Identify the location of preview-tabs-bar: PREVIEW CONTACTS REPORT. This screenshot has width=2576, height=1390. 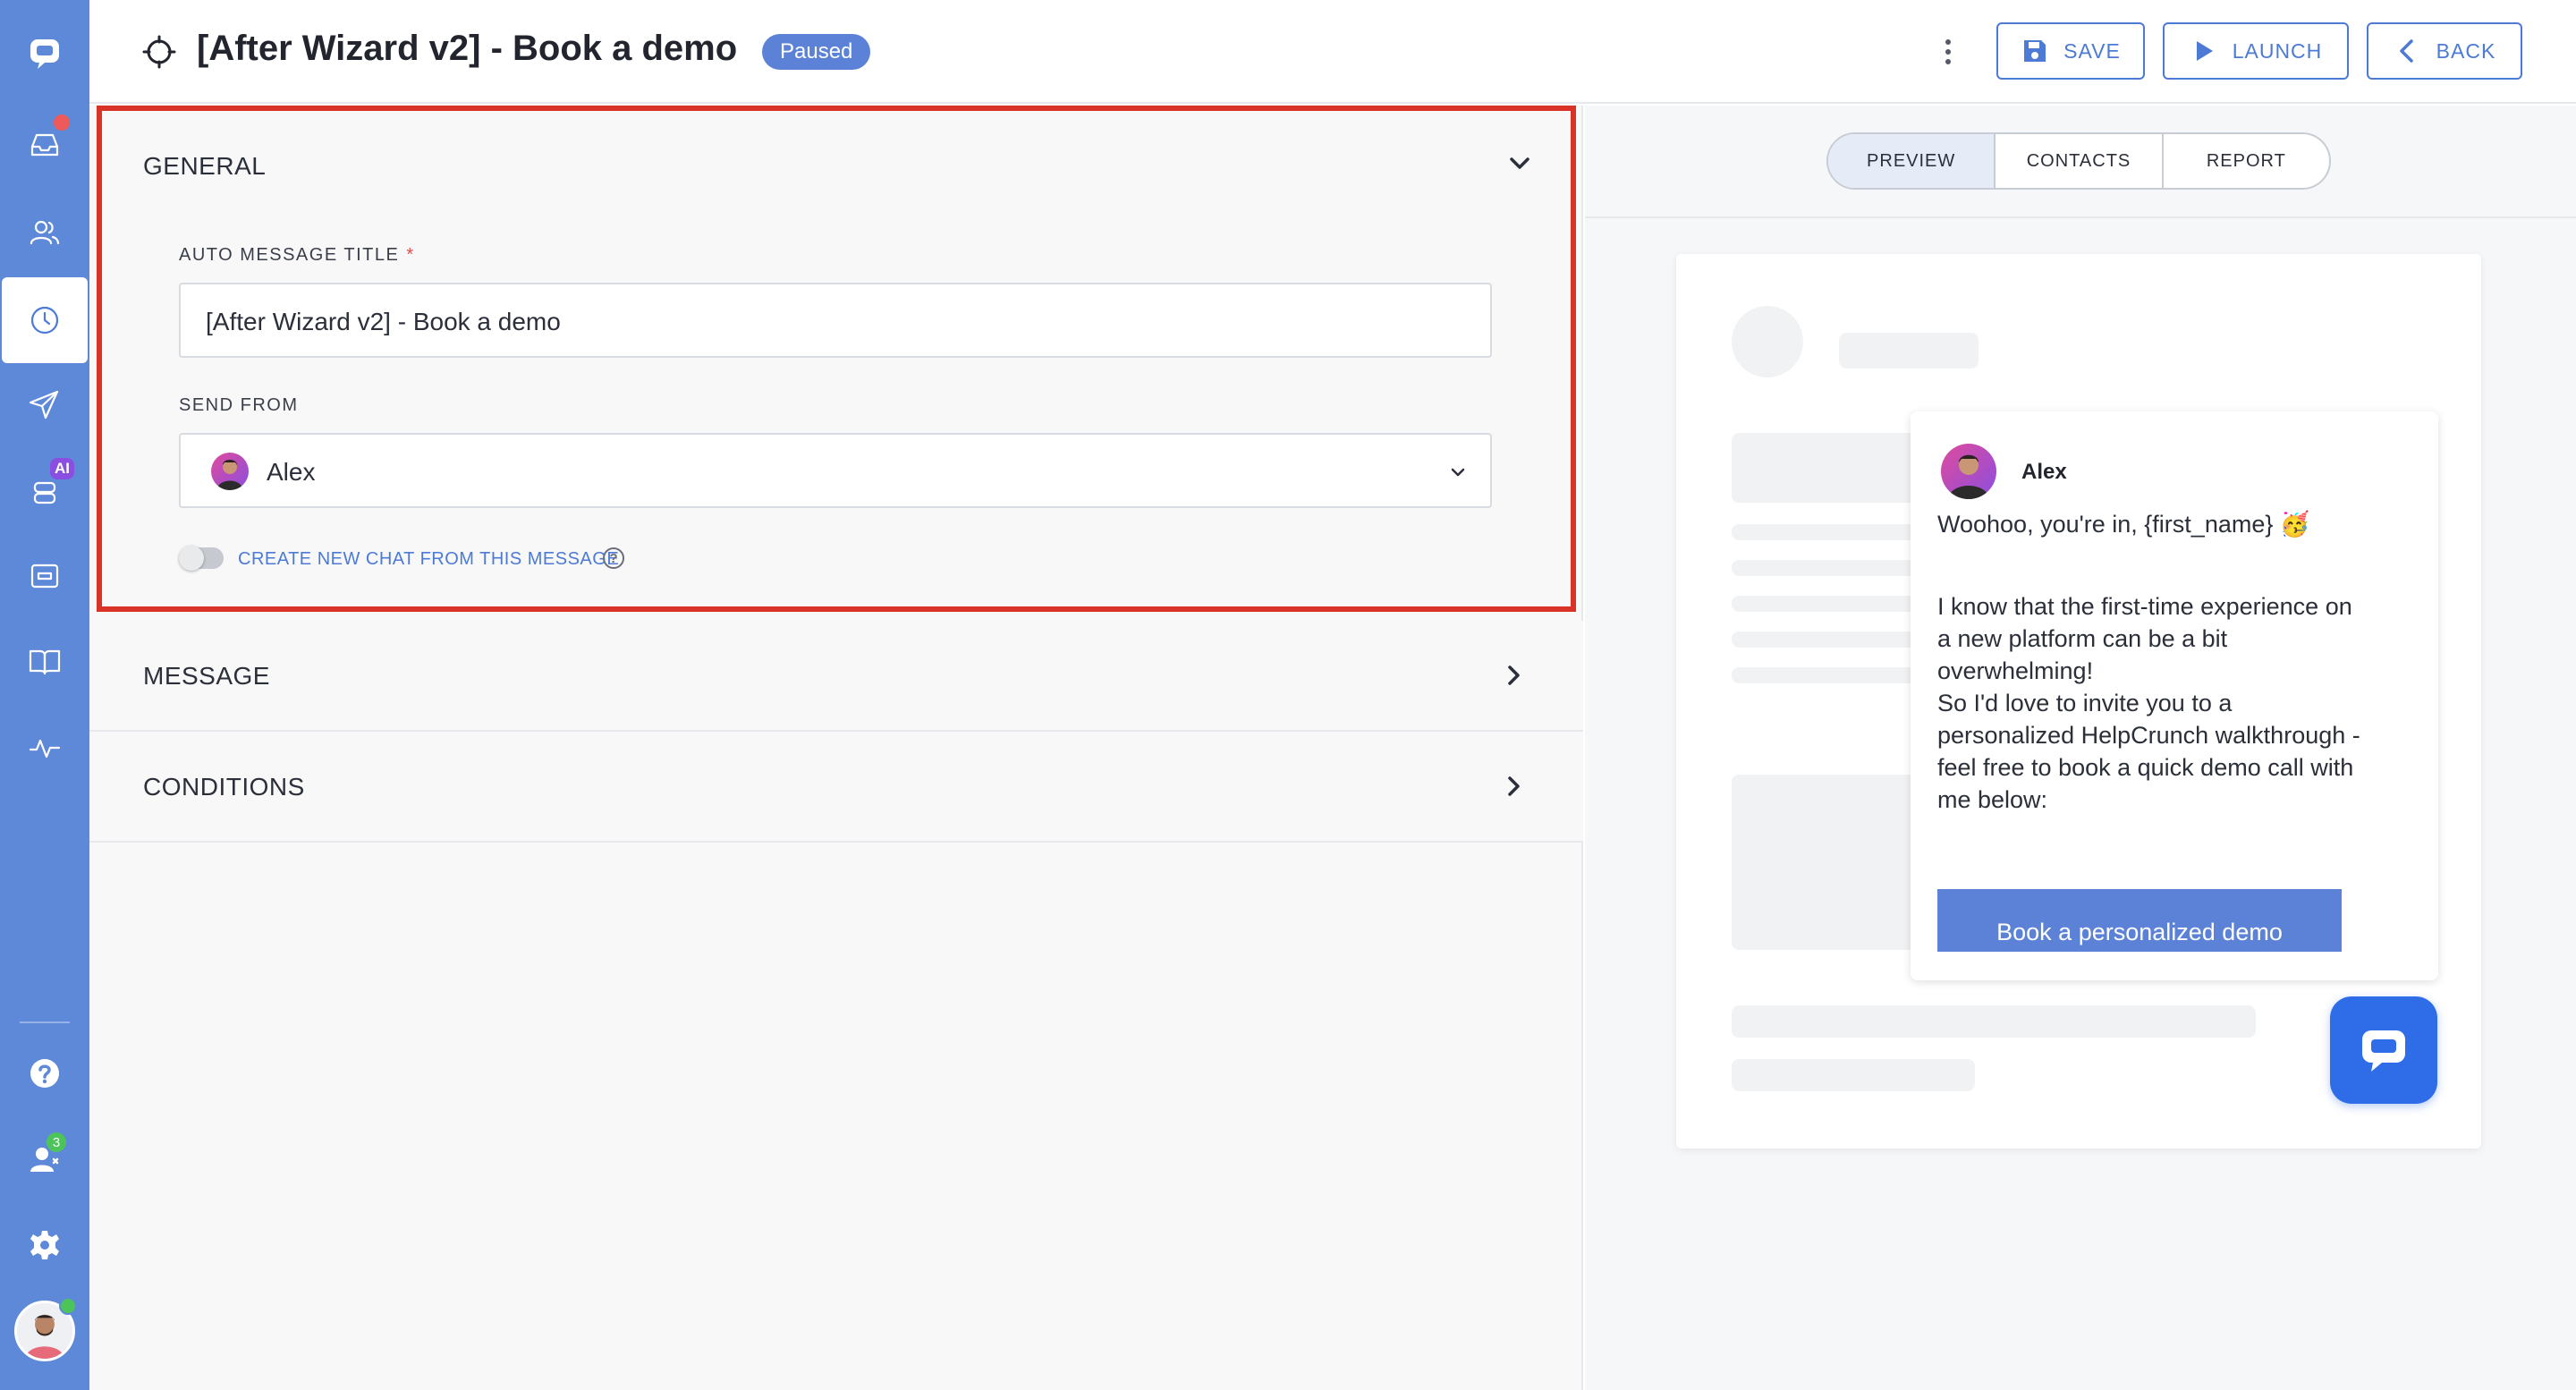
(2080, 162).